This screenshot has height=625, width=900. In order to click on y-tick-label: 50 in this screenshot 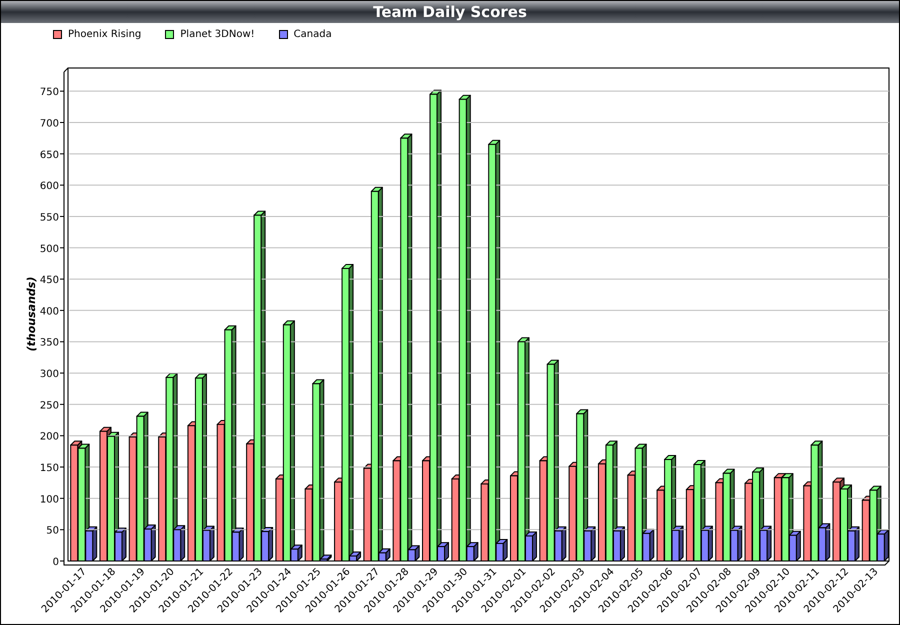, I will do `click(52, 531)`.